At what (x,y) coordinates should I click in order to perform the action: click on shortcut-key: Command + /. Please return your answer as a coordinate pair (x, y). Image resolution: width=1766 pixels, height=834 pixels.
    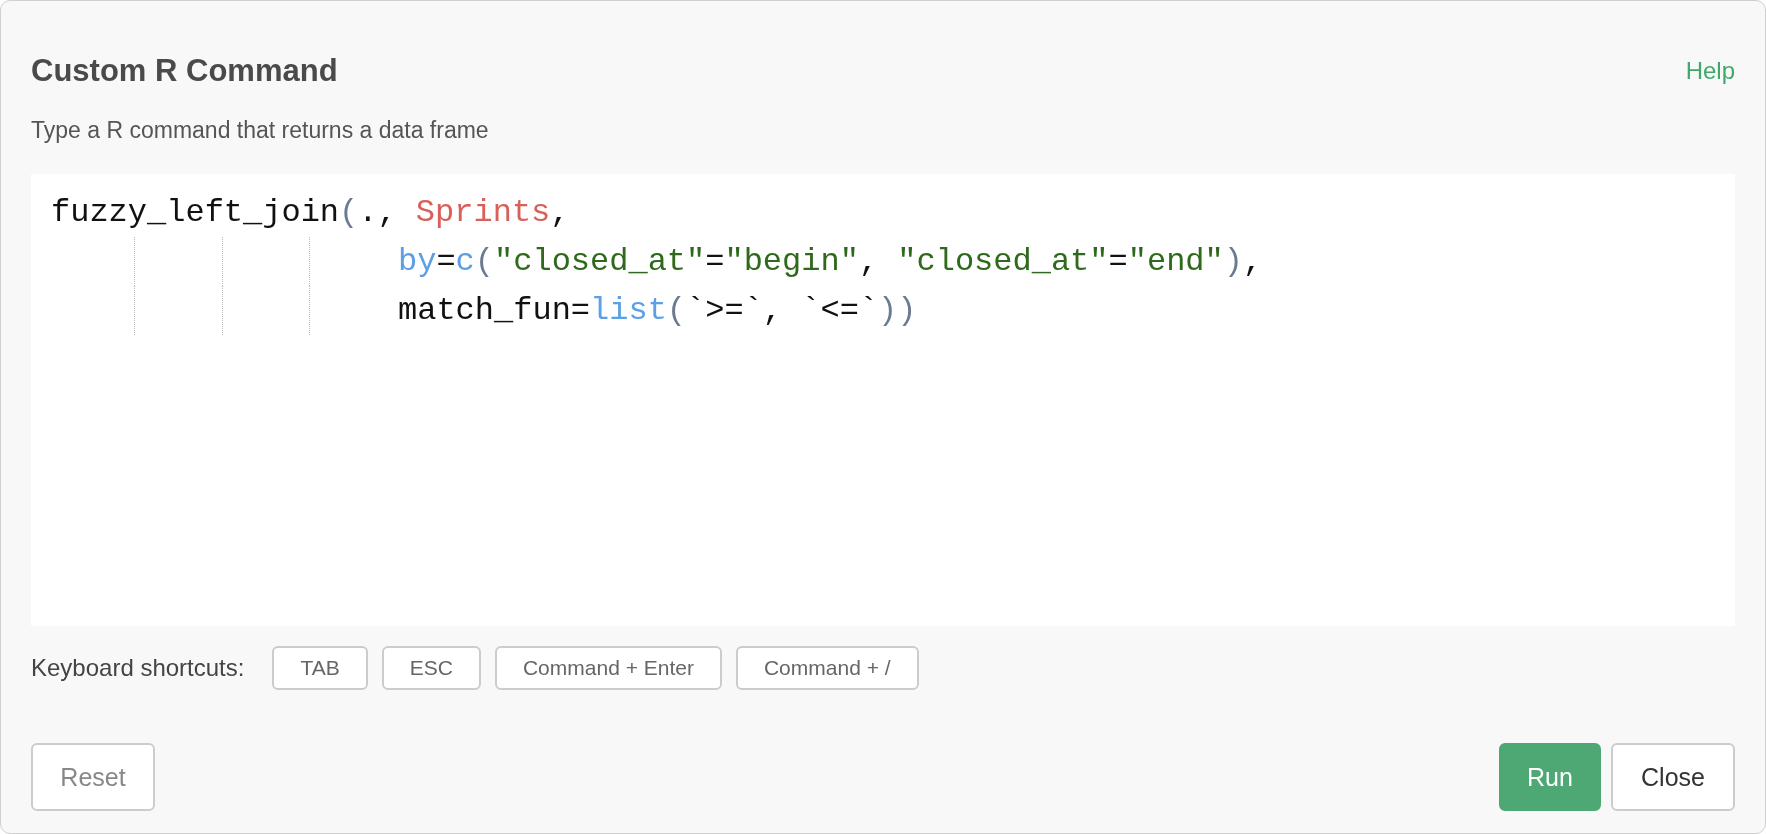
    Looking at the image, I should click on (827, 668).